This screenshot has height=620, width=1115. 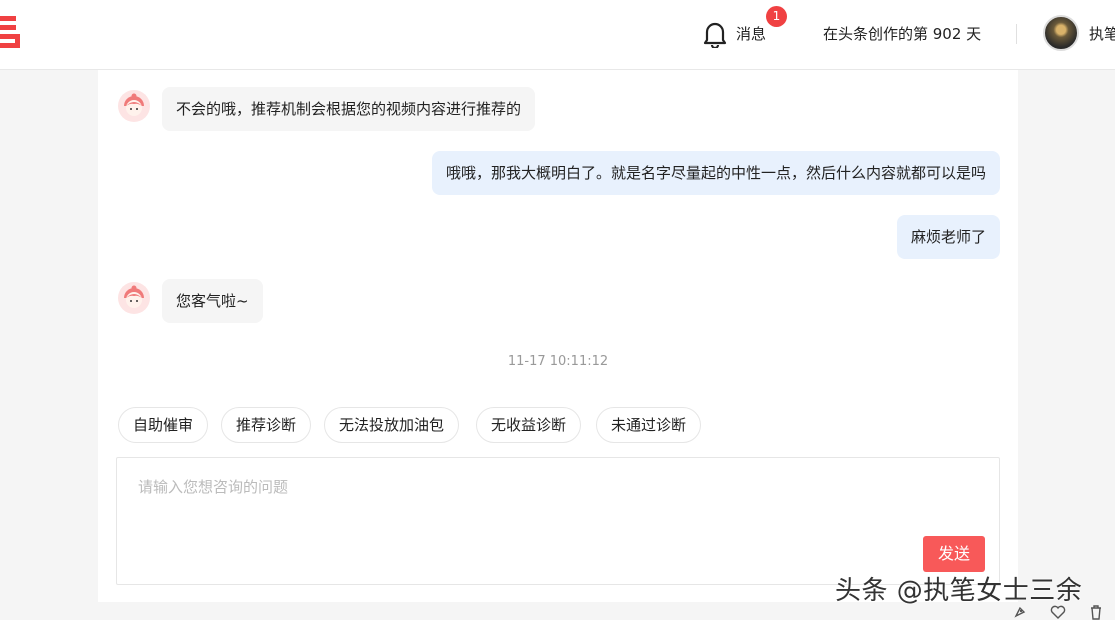 I want to click on creation-days-text: 在头条创作的第 902 天, so click(x=902, y=34).